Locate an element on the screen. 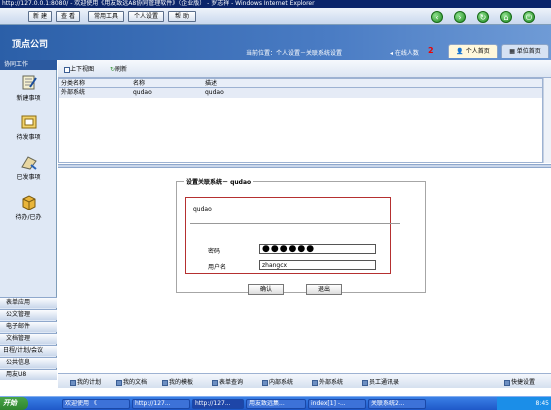  sidebar-title: 协同工作 is located at coordinates (28, 65).